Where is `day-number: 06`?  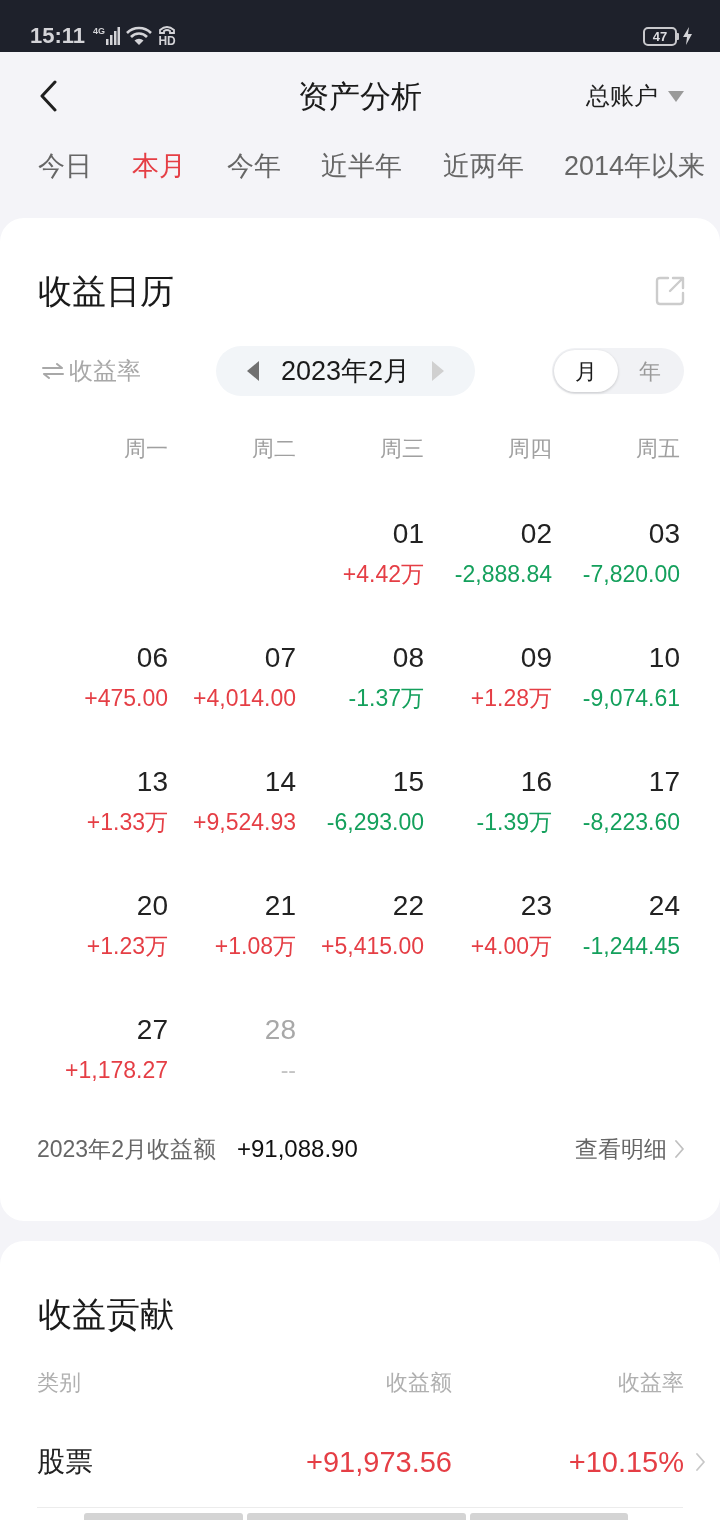 day-number: 06 is located at coordinates (152, 658).